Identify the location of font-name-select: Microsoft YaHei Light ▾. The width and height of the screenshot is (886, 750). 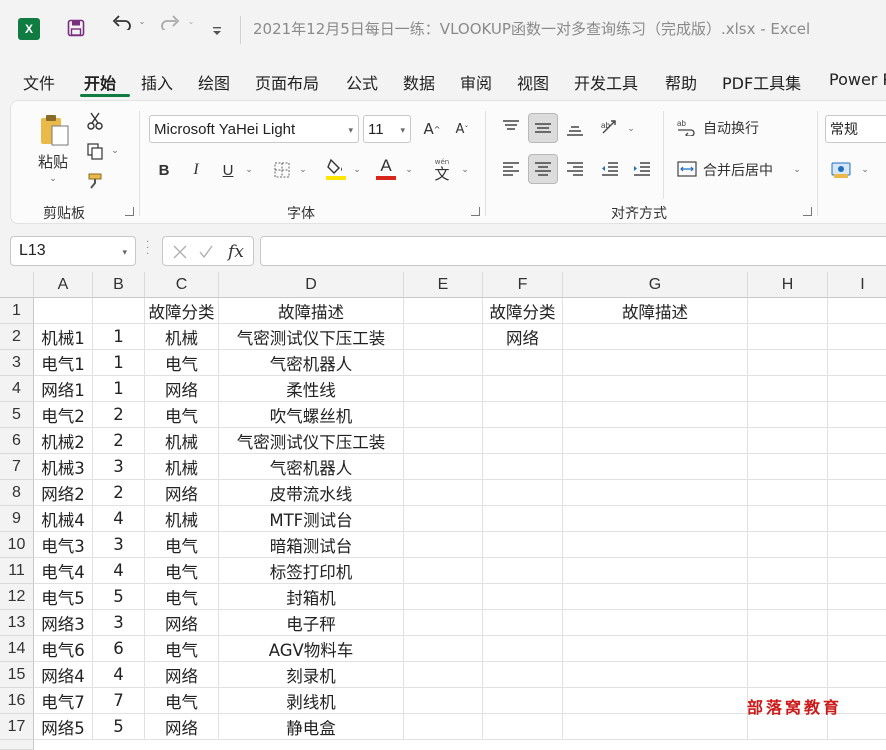
(254, 129).